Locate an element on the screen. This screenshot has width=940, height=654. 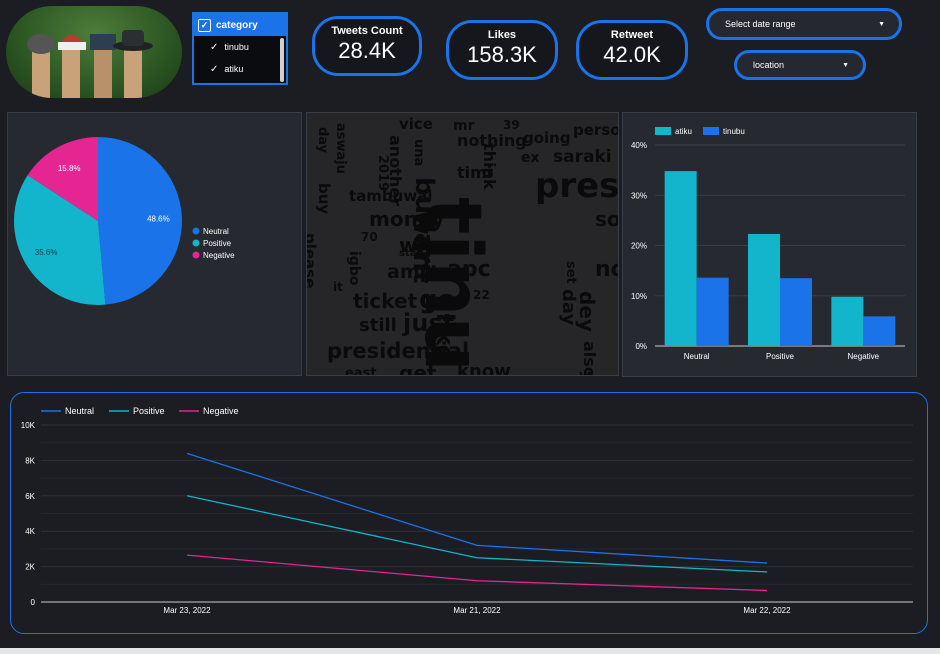
word-cloud-word: know is located at coordinates (484, 368).